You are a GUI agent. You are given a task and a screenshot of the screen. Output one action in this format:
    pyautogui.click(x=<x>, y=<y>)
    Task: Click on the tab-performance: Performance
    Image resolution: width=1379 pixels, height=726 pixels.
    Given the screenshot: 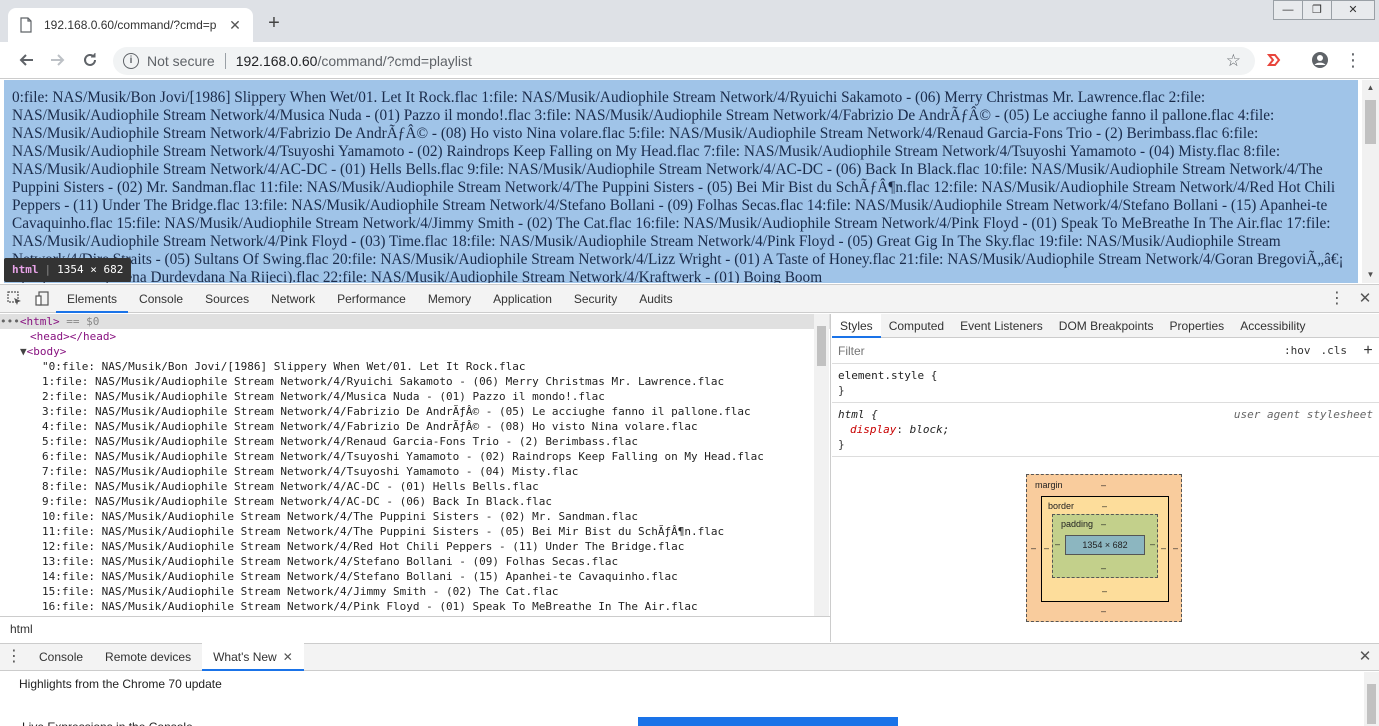 What is the action you would take?
    pyautogui.click(x=371, y=299)
    